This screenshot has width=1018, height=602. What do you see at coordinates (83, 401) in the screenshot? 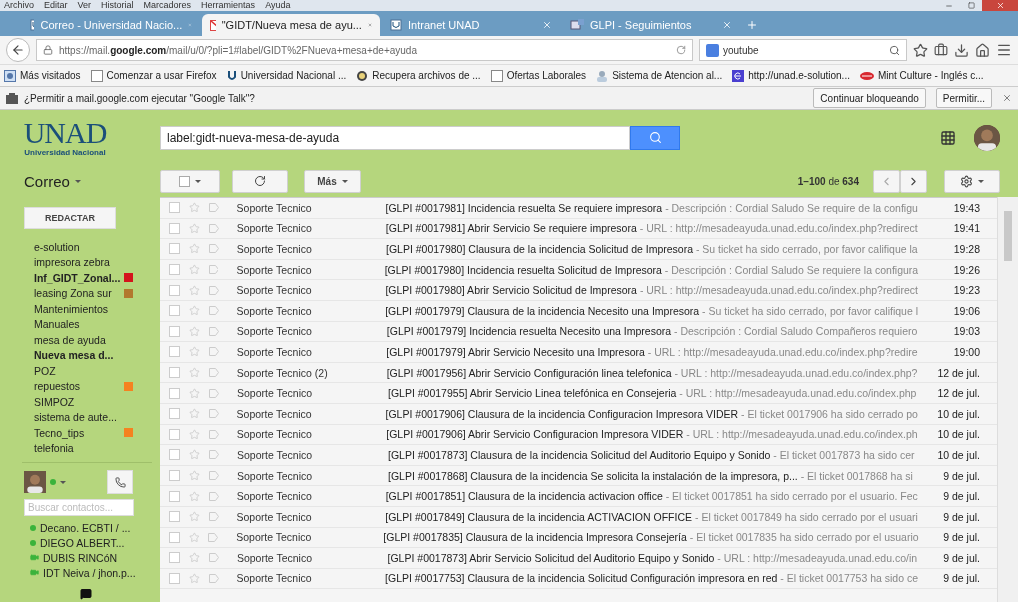
I see `label-name: SIMPOZ` at bounding box center [83, 401].